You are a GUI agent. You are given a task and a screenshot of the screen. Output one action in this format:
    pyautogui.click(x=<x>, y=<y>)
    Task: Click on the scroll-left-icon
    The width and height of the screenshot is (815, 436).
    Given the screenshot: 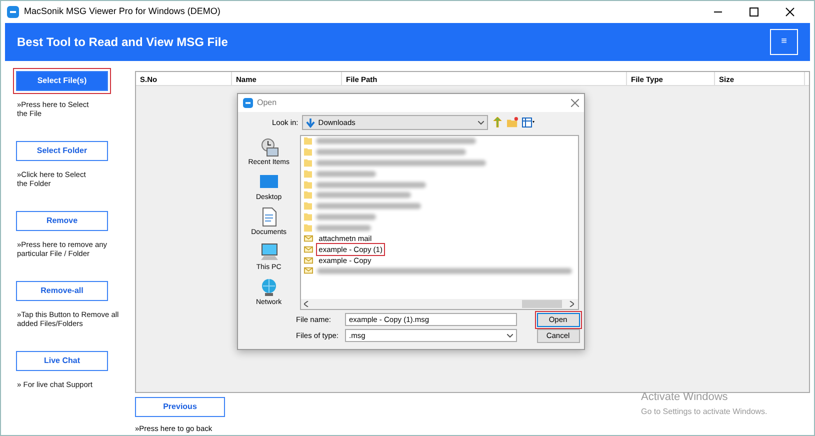 What is the action you would take?
    pyautogui.click(x=306, y=304)
    